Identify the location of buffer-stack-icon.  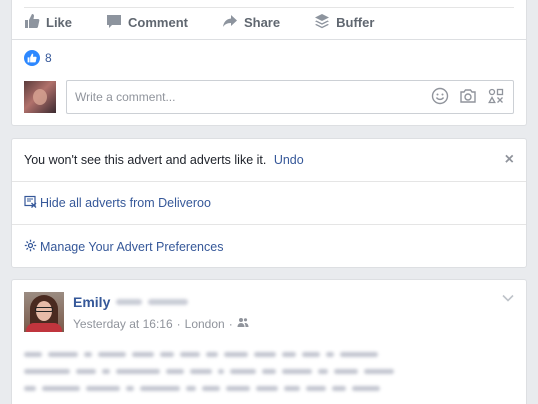
(322, 22).